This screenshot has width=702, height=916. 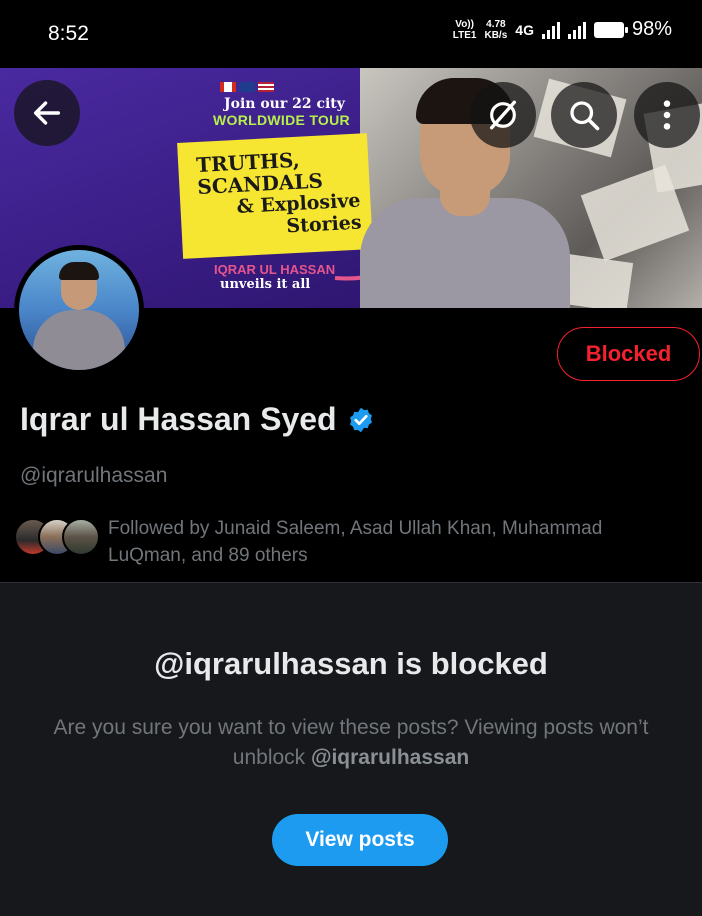 What do you see at coordinates (275, 269) in the screenshot?
I see `banner-host-name: IQRAR UL HASSAN` at bounding box center [275, 269].